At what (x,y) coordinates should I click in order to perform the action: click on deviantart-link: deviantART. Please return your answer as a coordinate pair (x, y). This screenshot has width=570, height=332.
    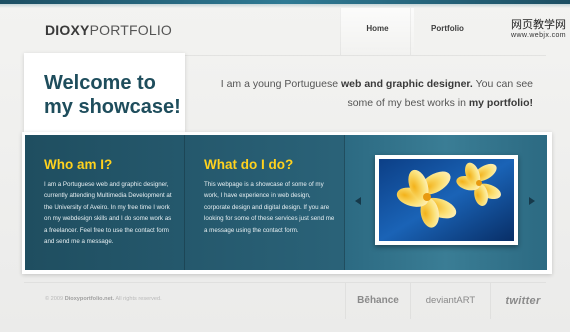
    Looking at the image, I should click on (450, 301).